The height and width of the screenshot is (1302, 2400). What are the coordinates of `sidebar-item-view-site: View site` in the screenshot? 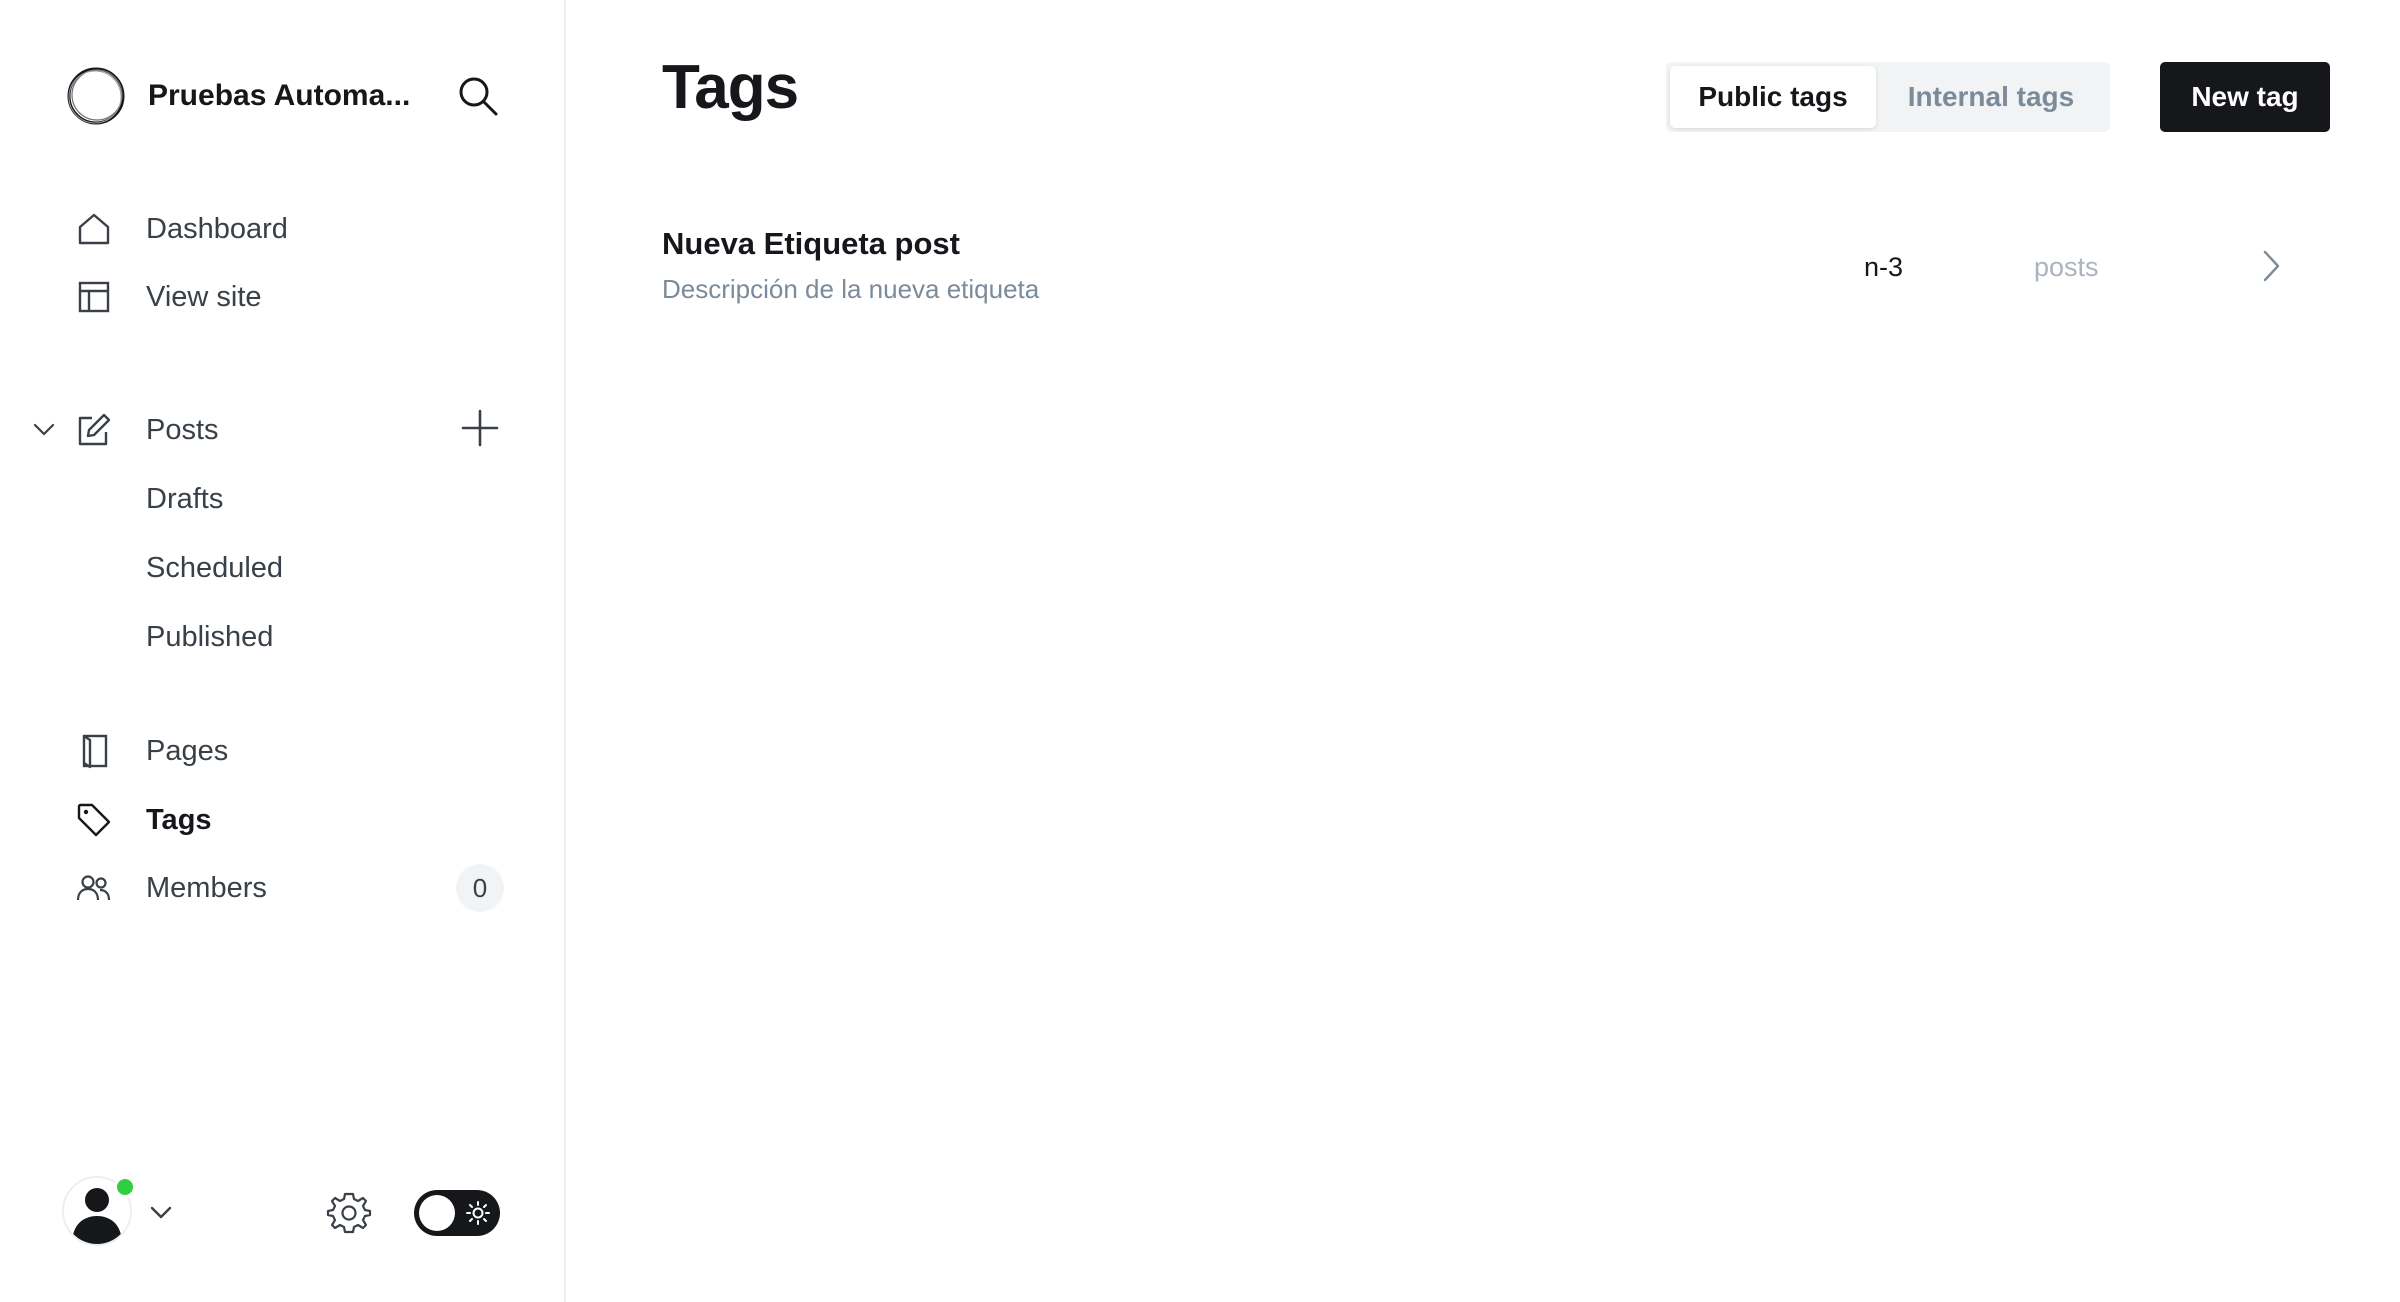 It's located at (289, 297).